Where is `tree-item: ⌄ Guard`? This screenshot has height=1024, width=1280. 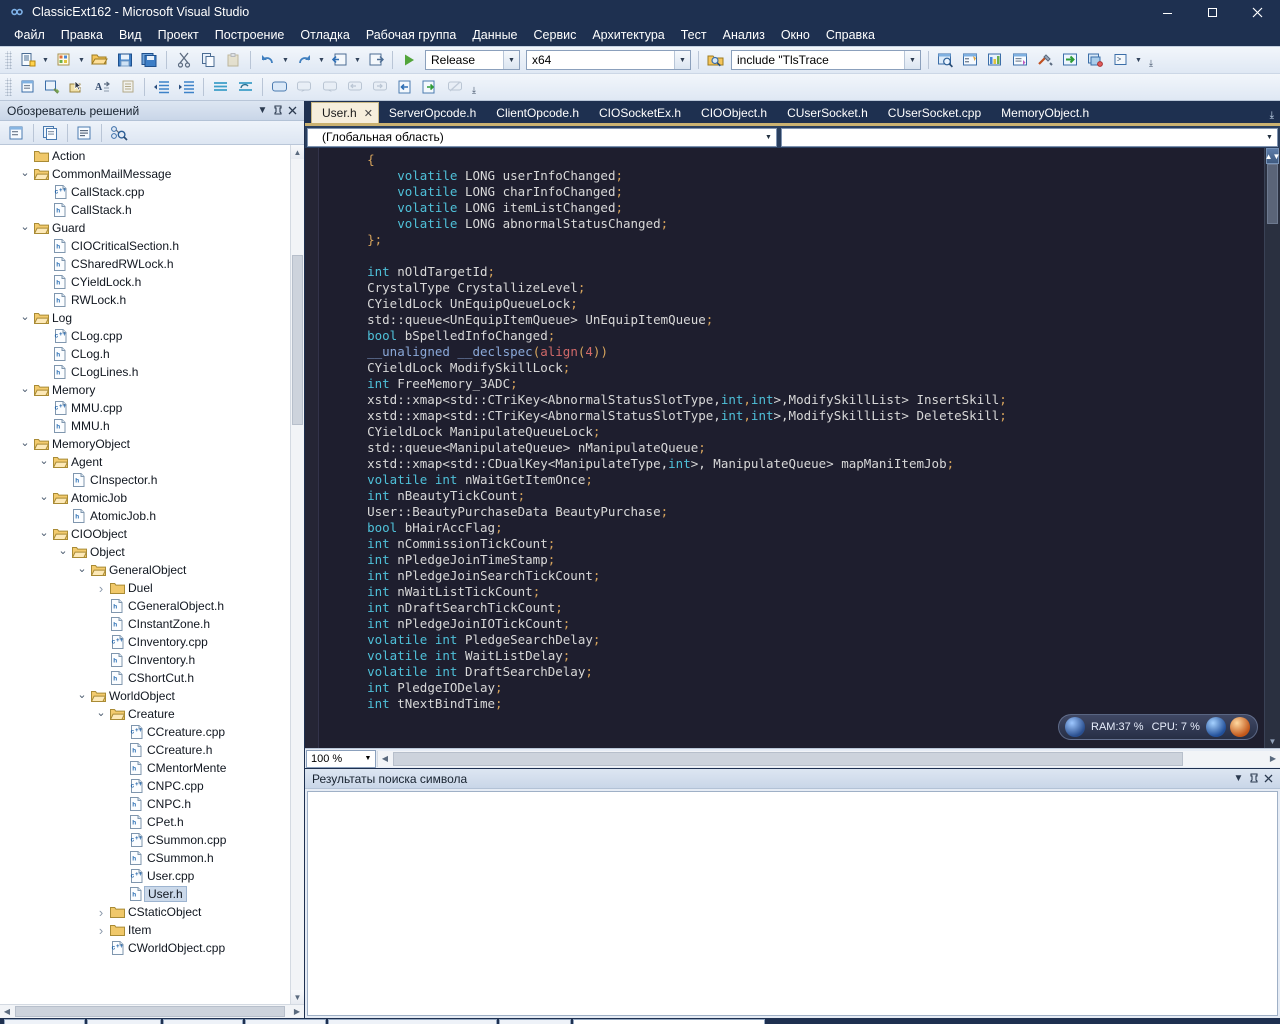 tree-item: ⌄ Guard is located at coordinates (145, 228).